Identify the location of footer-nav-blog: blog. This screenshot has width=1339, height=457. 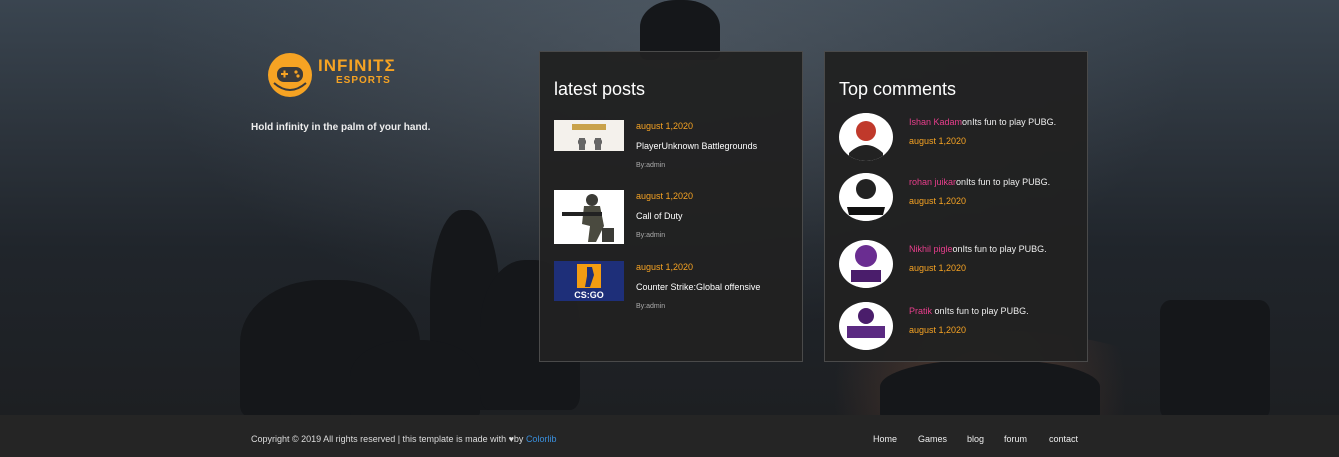
(975, 439).